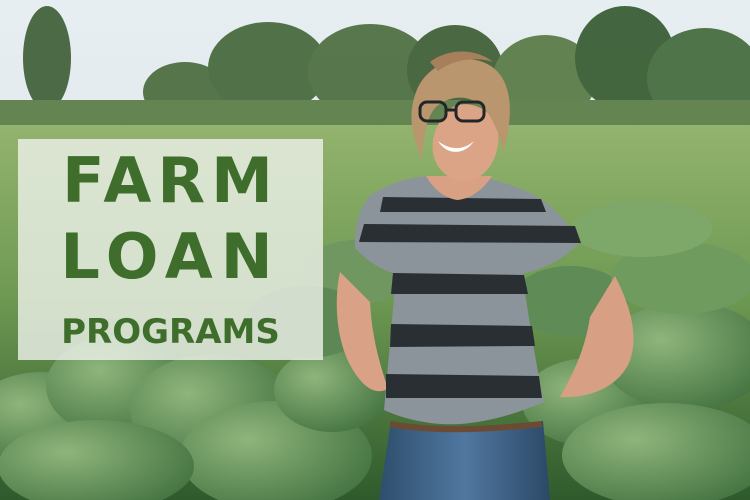 This screenshot has width=750, height=500. I want to click on title-line-loan: LOAN, so click(170, 256).